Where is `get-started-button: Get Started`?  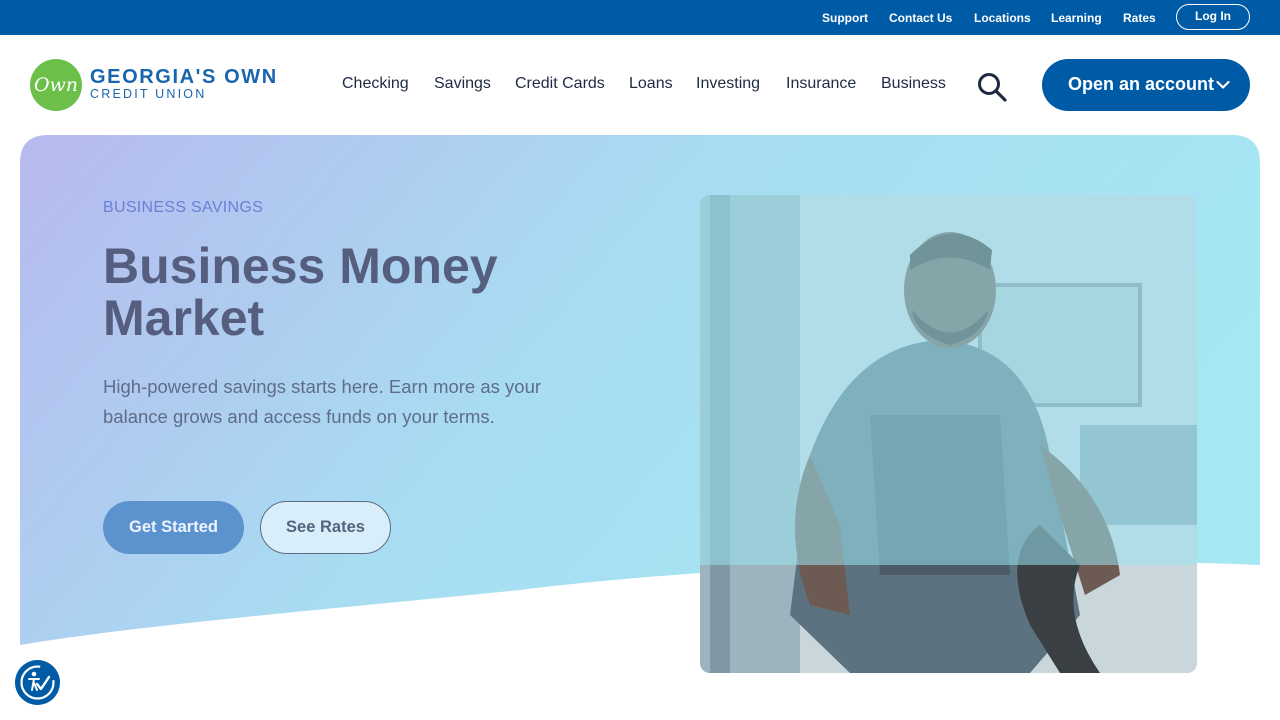
get-started-button: Get Started is located at coordinates (173, 527).